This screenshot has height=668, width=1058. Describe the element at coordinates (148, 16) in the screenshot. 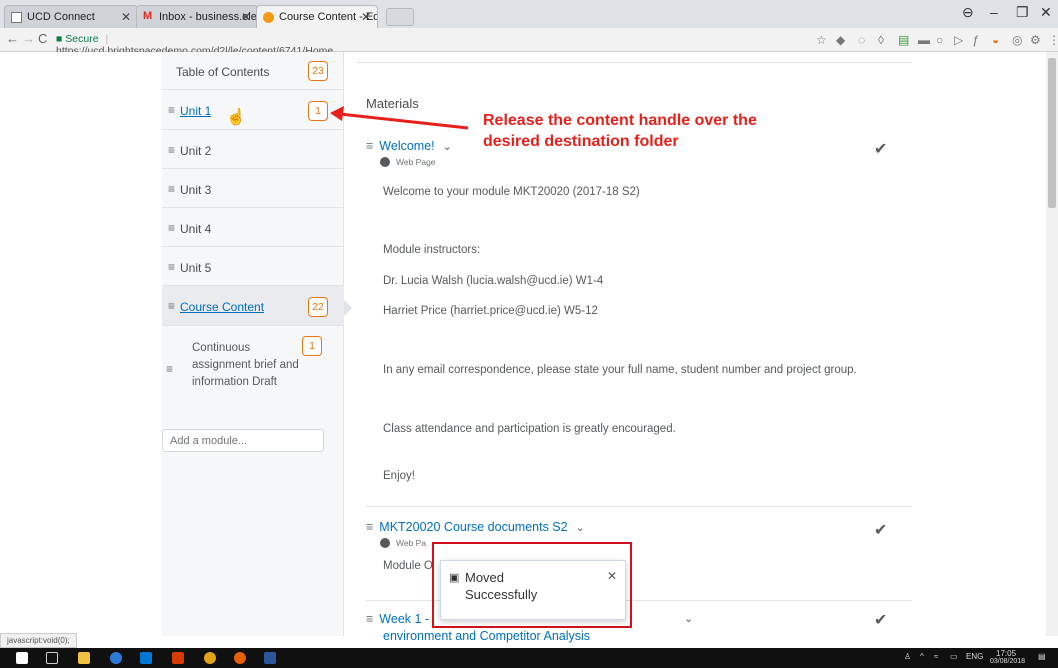

I see `gmail-icon: M` at that location.